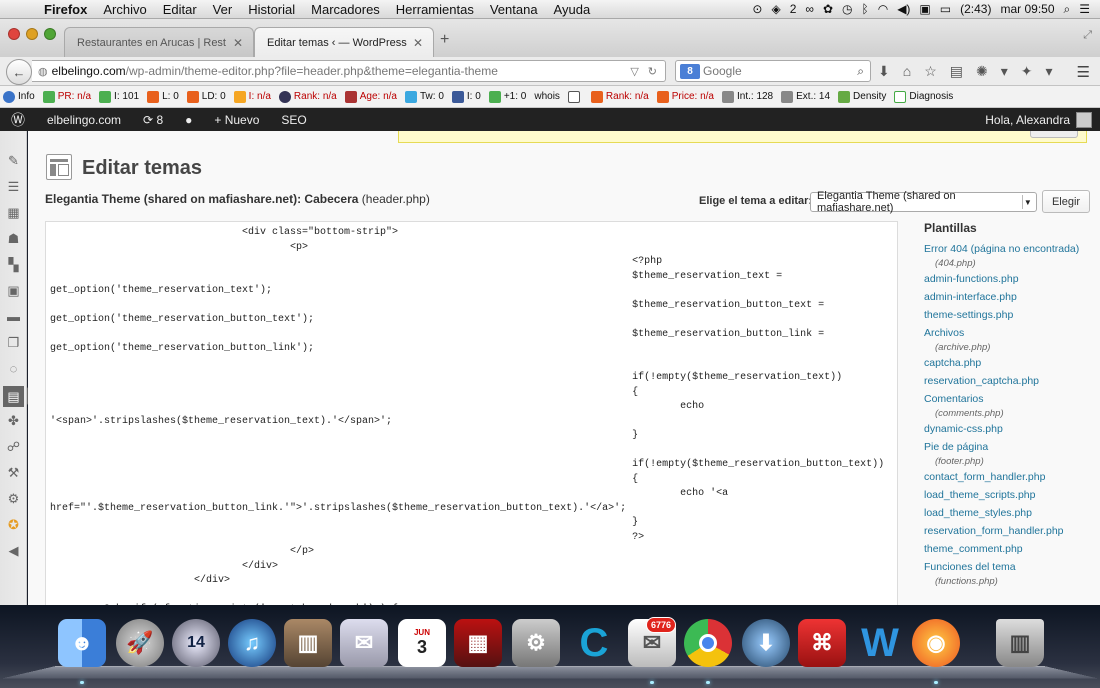  I want to click on collapse-icon: ◀, so click(13, 550).